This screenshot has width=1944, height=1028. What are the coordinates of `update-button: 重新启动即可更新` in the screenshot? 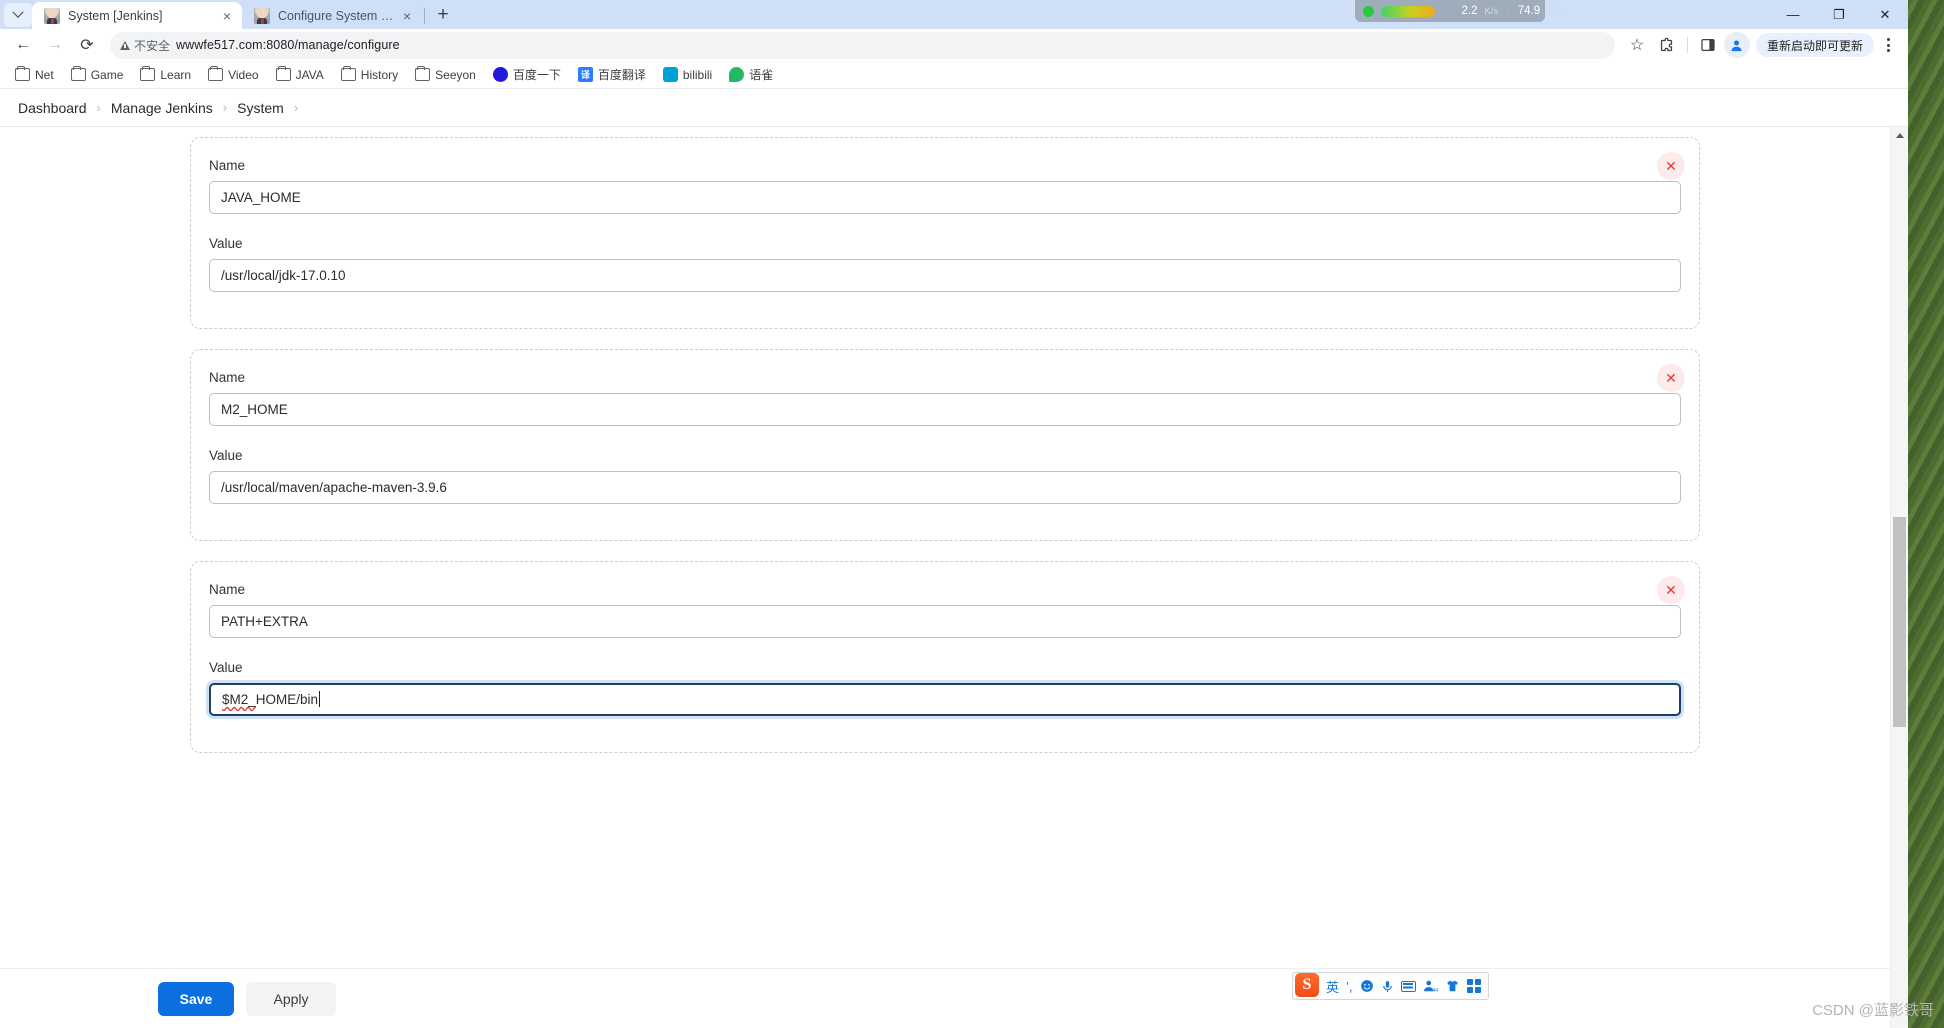 It's located at (1814, 45).